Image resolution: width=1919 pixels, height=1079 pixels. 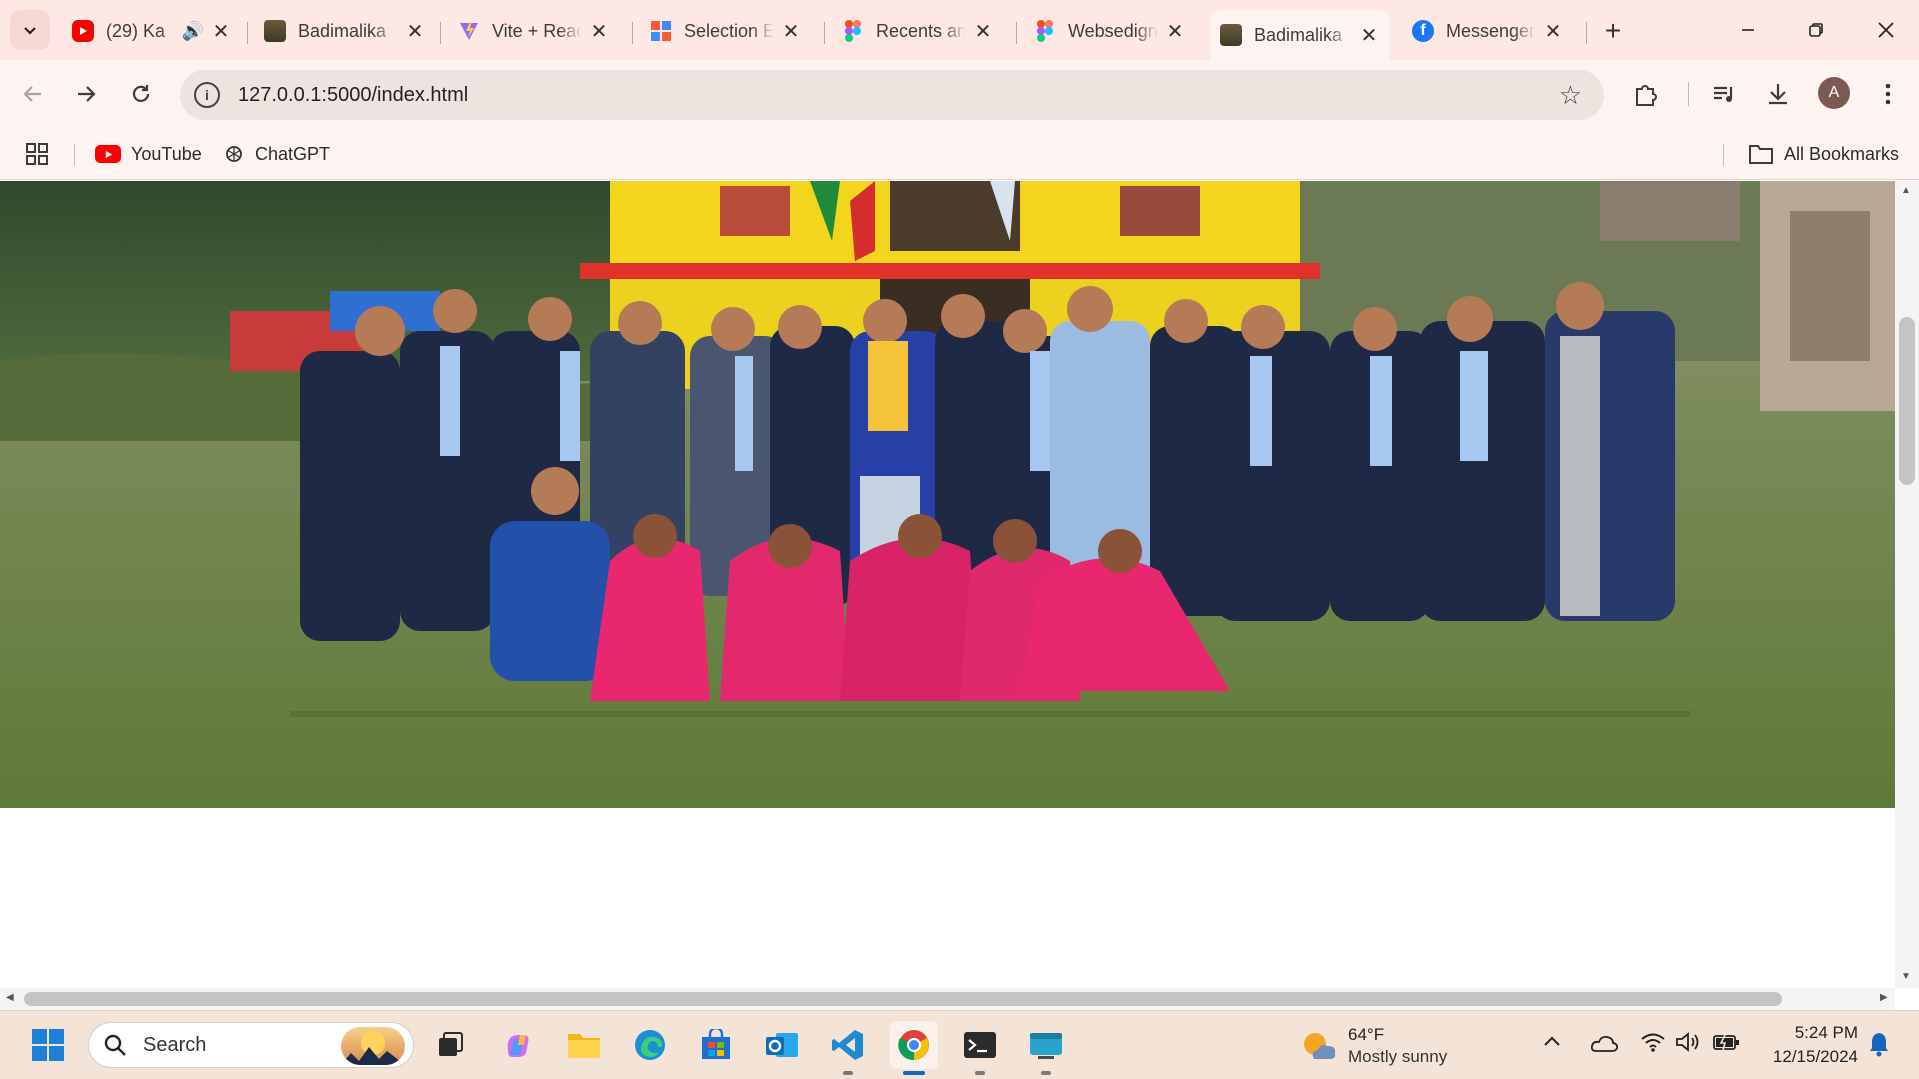 I want to click on start-button, so click(x=48, y=1045).